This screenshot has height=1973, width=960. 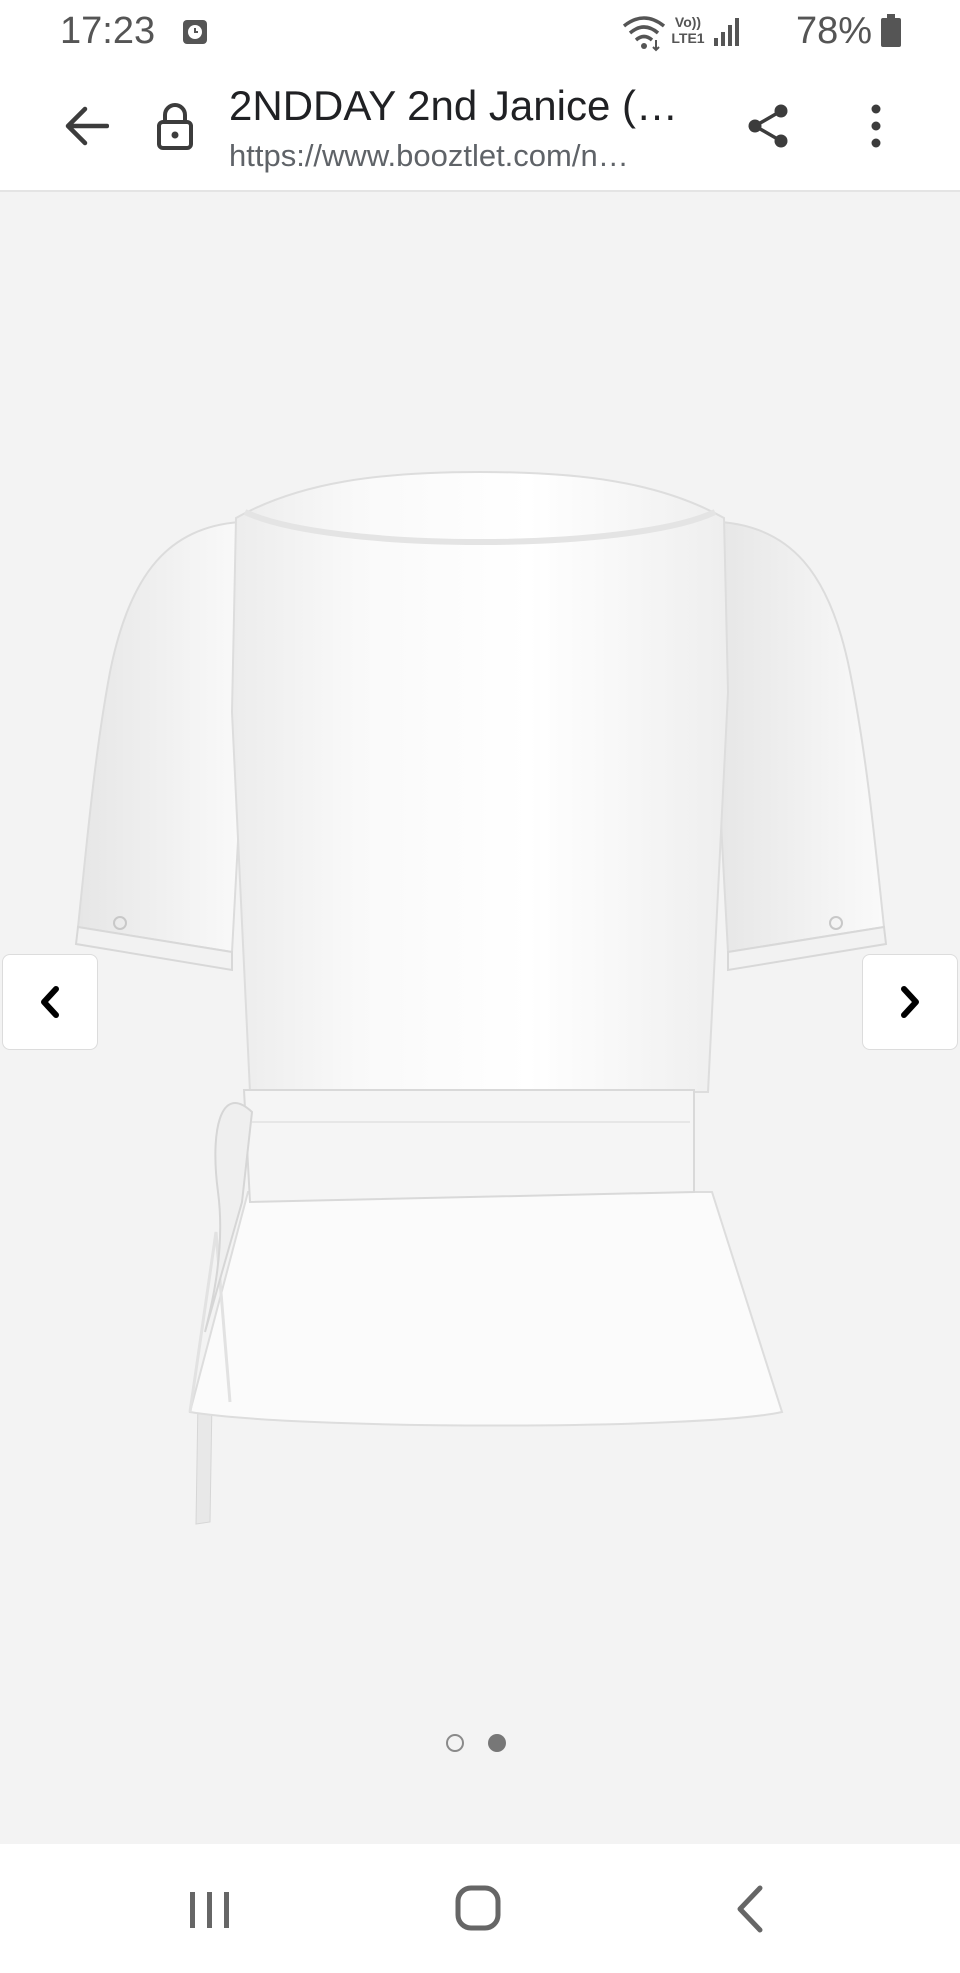 I want to click on more-vert-icon, so click(x=876, y=126).